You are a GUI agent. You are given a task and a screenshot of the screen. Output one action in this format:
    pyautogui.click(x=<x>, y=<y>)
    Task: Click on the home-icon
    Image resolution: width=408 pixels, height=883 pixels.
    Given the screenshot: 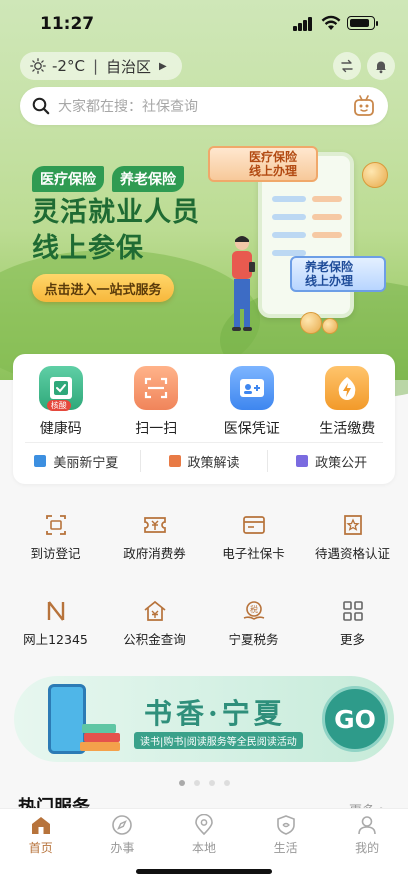 What is the action you would take?
    pyautogui.click(x=40, y=825)
    